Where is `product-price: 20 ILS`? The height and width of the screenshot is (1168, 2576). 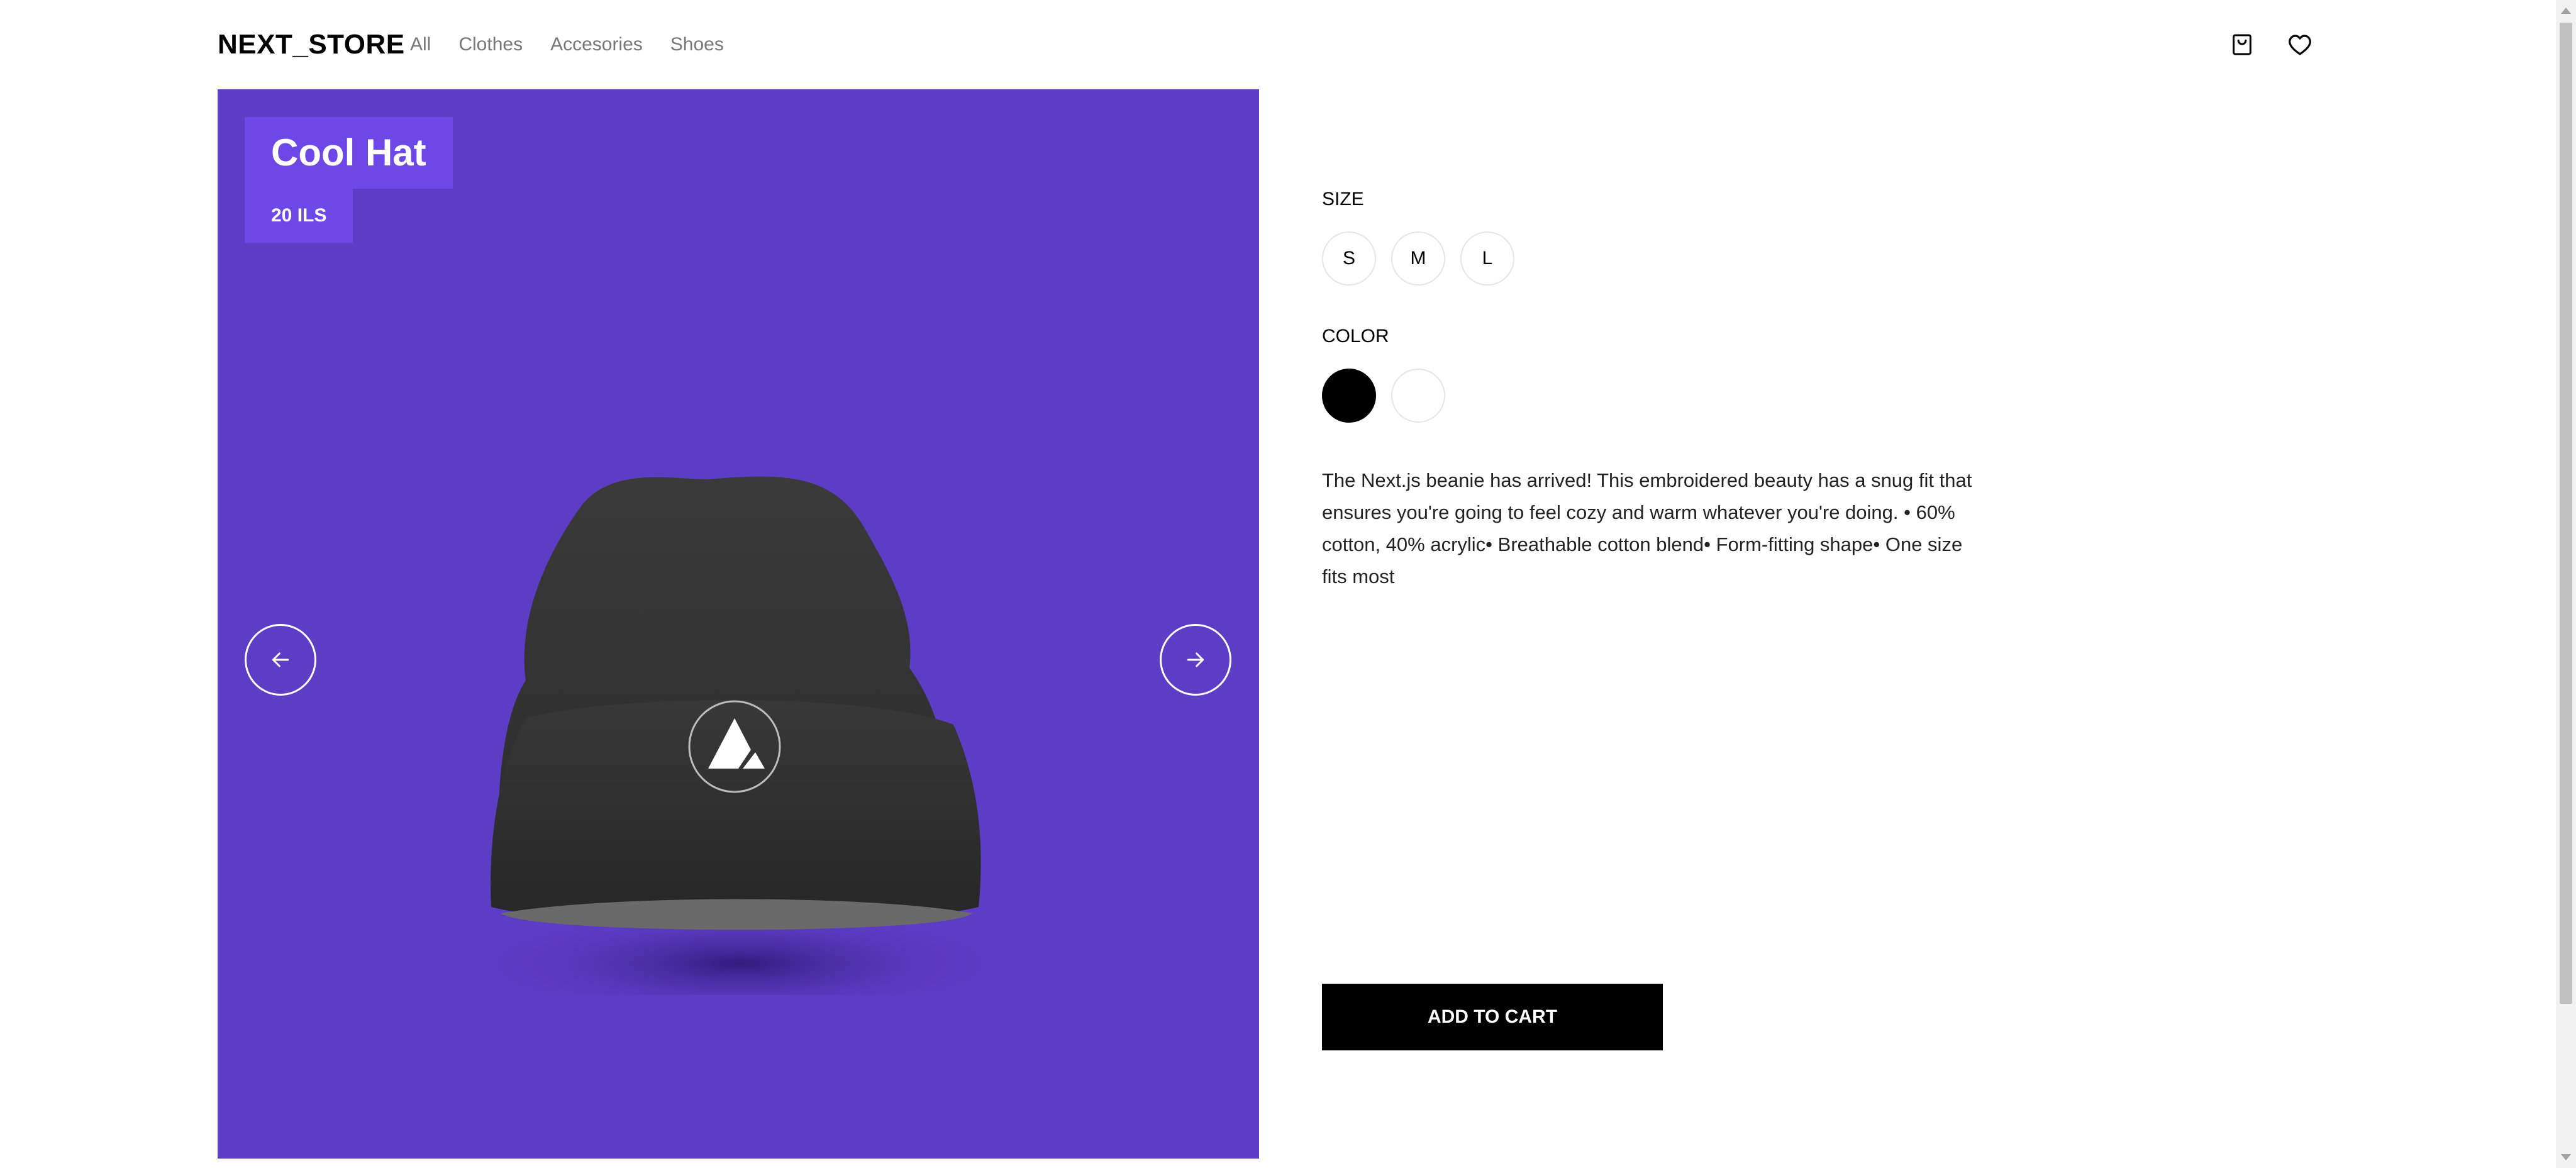
product-price: 20 ILS is located at coordinates (299, 216).